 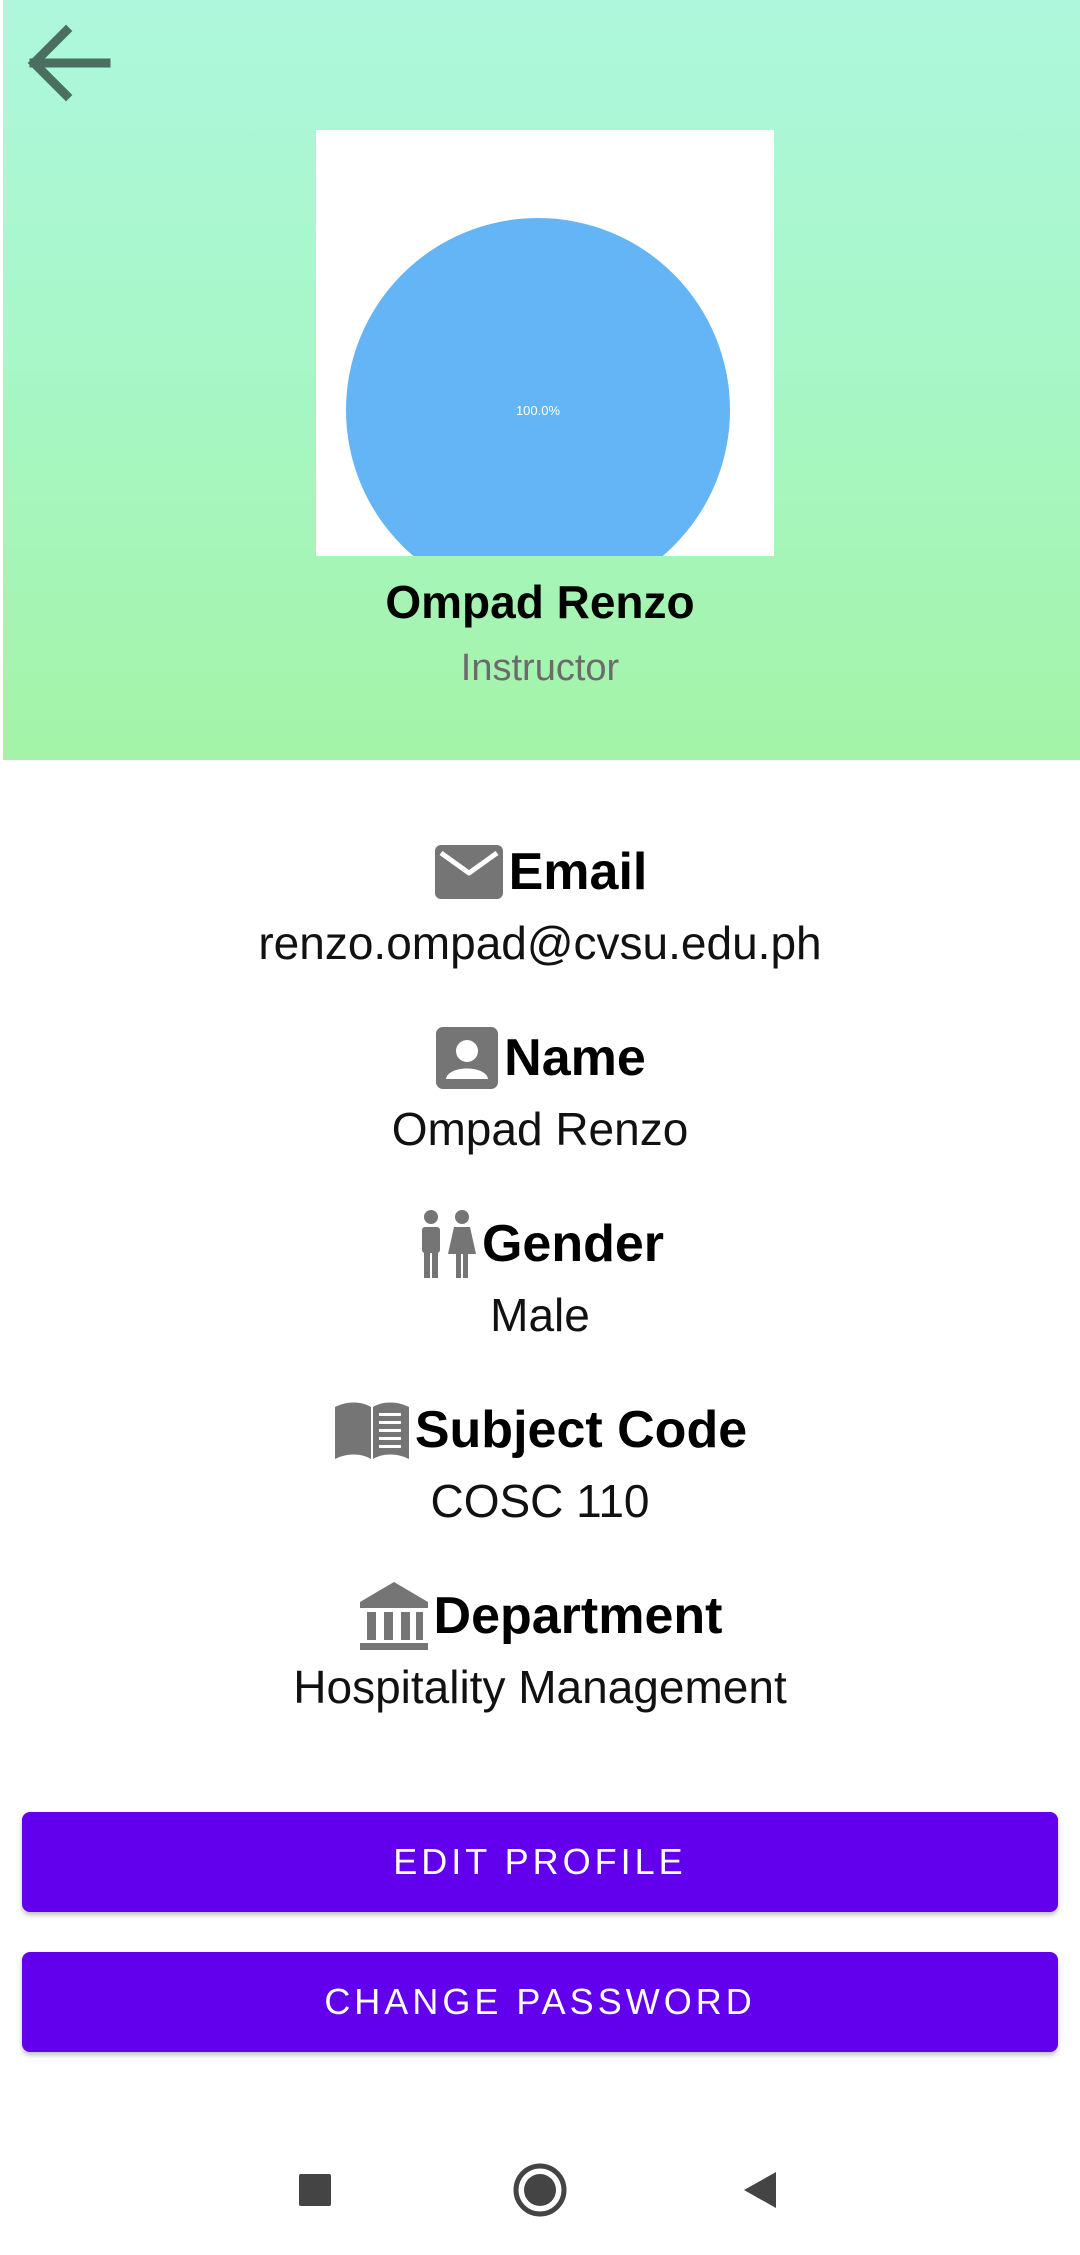 I want to click on triangle-back-icon, so click(x=760, y=2190).